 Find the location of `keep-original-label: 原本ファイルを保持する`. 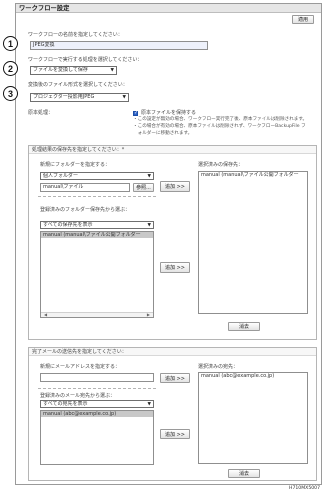

keep-original-label: 原本ファイルを保持する is located at coordinates (169, 113).